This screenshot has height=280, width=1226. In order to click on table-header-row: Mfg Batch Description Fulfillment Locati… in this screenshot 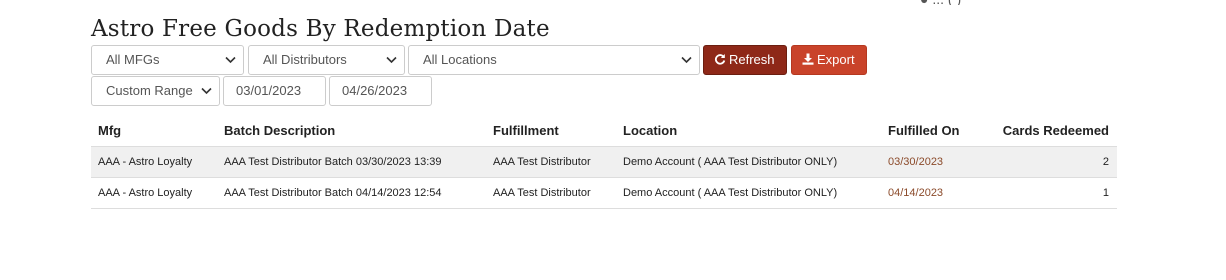, I will do `click(604, 130)`.